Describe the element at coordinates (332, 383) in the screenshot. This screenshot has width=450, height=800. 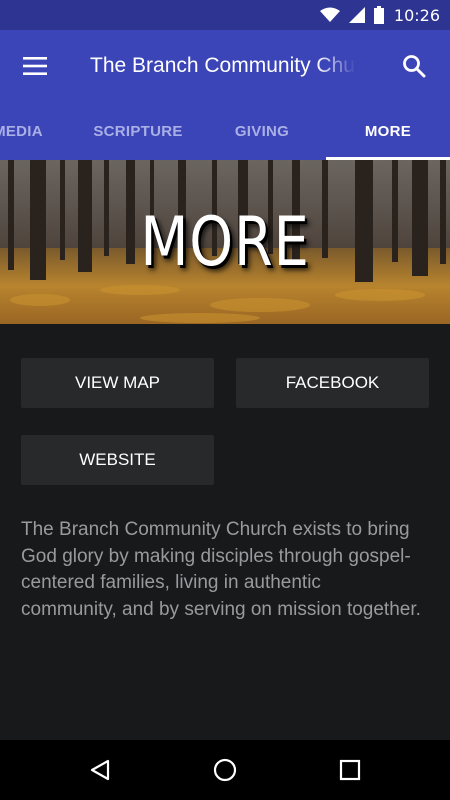
I see `facebook-button: FACEBOOK` at that location.